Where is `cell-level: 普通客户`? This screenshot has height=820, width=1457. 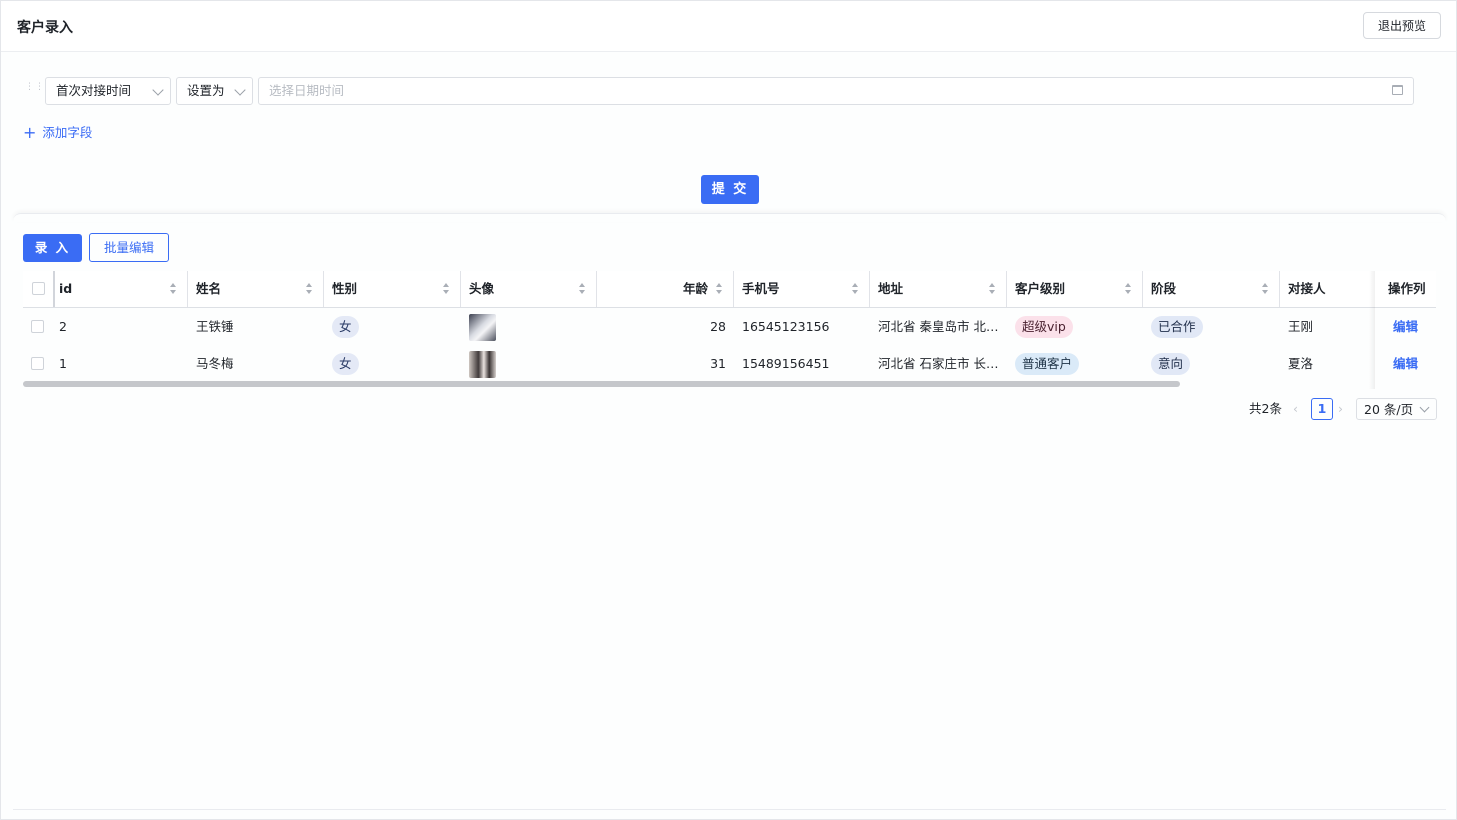
cell-level: 普通客户 is located at coordinates (1075, 363).